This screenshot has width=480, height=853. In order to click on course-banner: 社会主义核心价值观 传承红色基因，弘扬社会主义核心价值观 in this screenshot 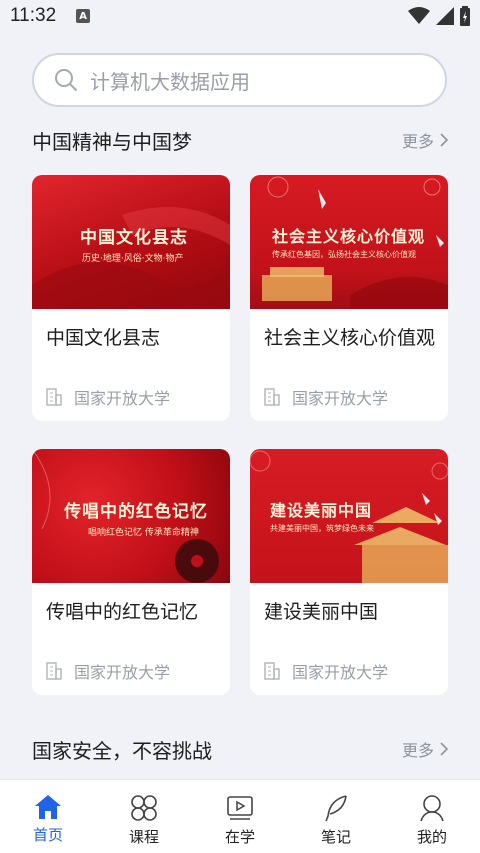, I will do `click(349, 242)`.